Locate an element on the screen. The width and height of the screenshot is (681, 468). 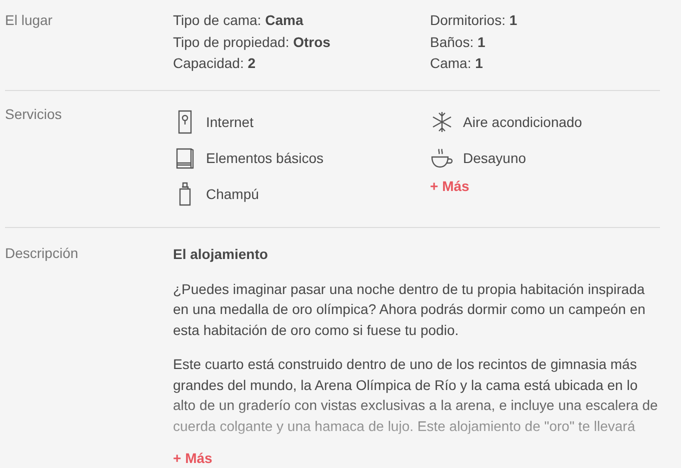
description-paragraph: ¿Puedes imaginar pasar una noche dentro de tu propia habitación inspirada en una medalla de oro olímpica? Ahora podrás dormir como un campeón en esta habitación de oro como si fuese tu podio. is located at coordinates (409, 310).